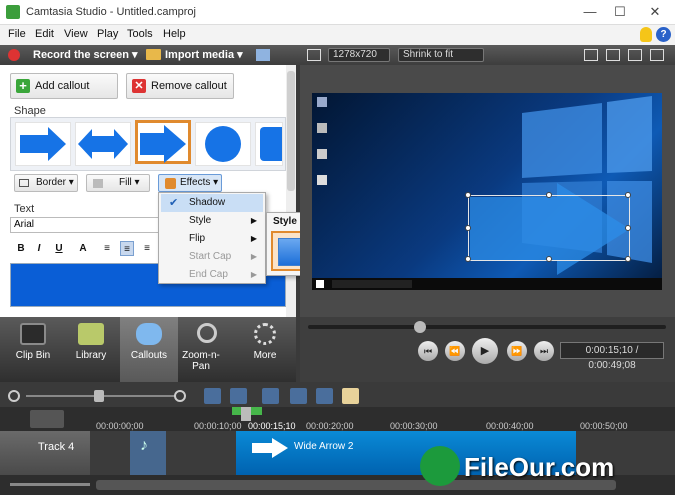 This screenshot has height=495, width=675. I want to click on font-select: Arial, so click(85, 225).